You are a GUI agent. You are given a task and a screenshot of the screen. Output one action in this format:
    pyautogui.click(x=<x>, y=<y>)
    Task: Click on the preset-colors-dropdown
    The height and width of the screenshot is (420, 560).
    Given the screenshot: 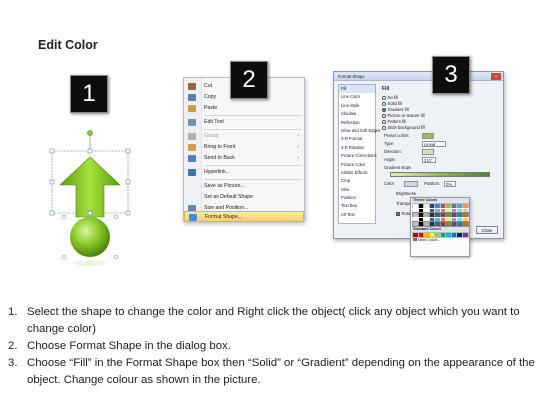 What is the action you would take?
    pyautogui.click(x=428, y=136)
    